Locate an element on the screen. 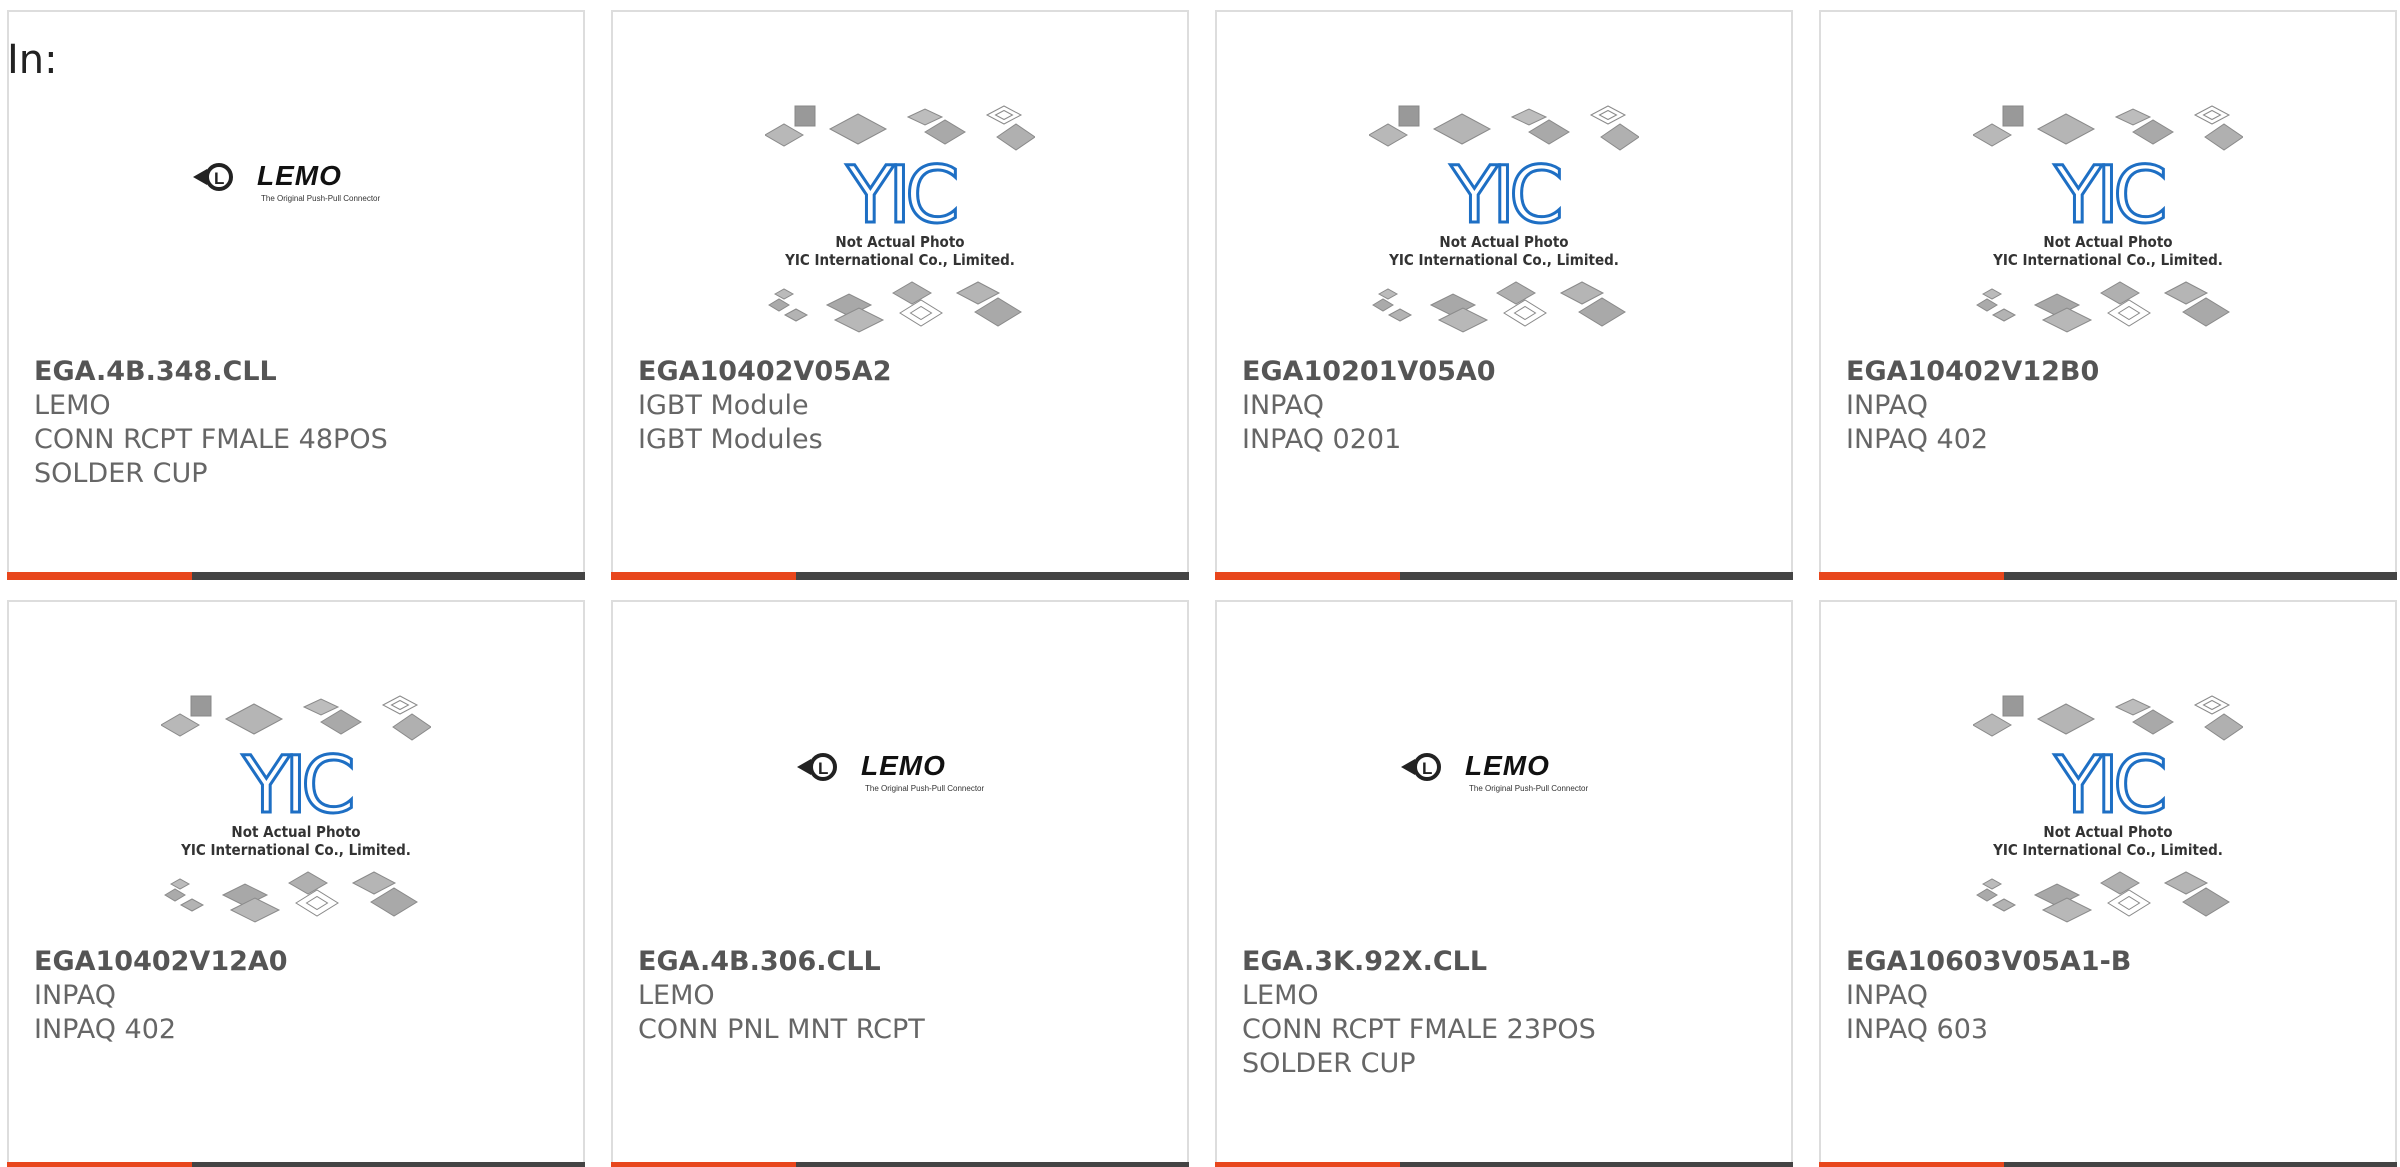  part-number-link: EGA10603V05A1-B is located at coordinates (2110, 962).